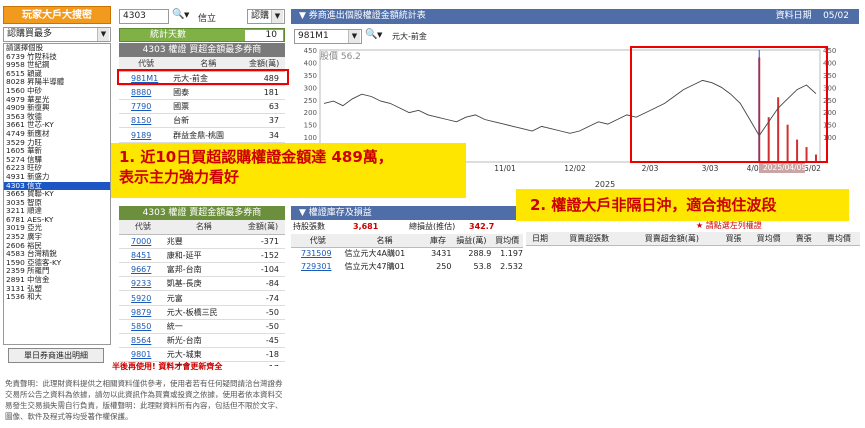 Image resolution: width=865 pixels, height=428 pixels. I want to click on pnl-value: 288.9, so click(480, 254).